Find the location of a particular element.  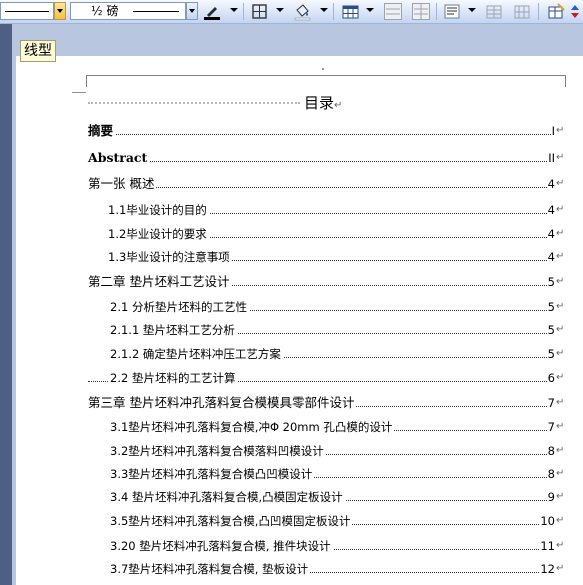

table-icon is located at coordinates (350, 12).